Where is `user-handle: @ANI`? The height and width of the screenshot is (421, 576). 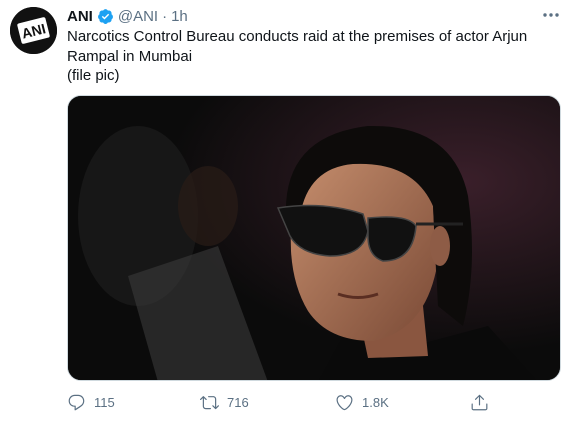
user-handle: @ANI is located at coordinates (138, 16).